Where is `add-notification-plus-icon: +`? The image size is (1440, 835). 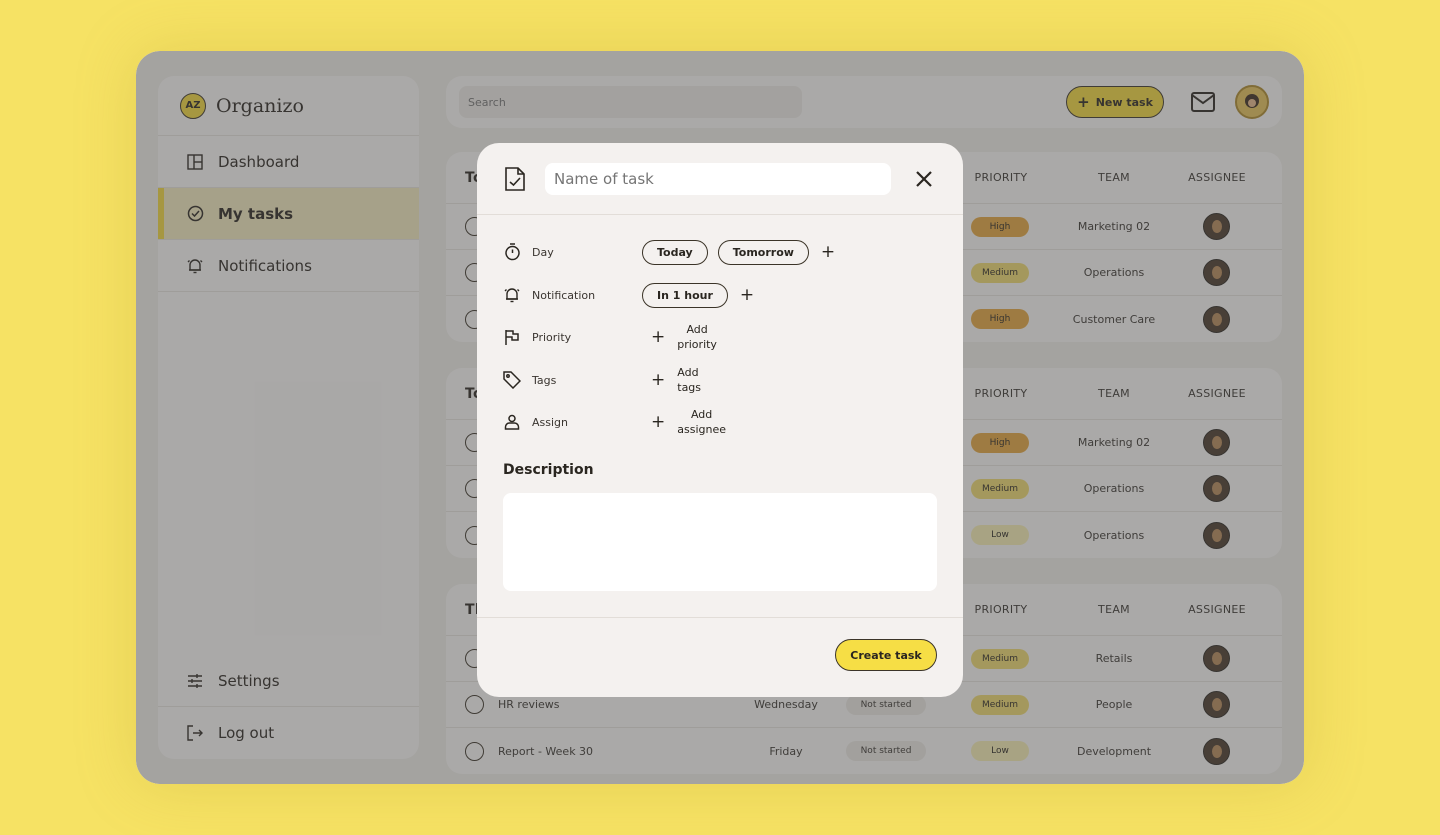 add-notification-plus-icon: + is located at coordinates (747, 295).